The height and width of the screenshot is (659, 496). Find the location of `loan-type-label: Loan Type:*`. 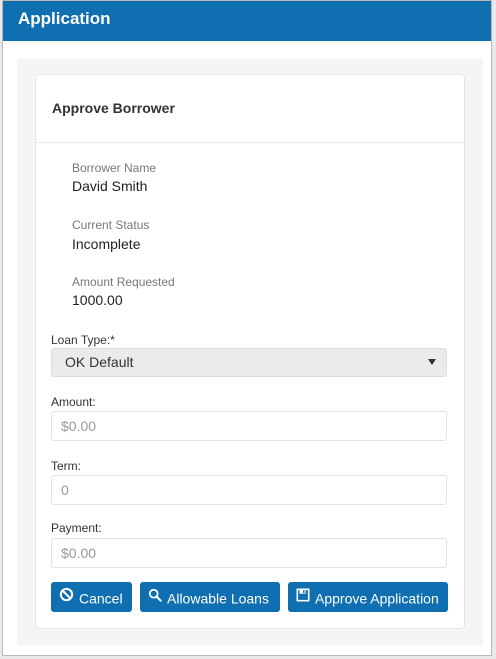

loan-type-label: Loan Type:* is located at coordinates (83, 340).